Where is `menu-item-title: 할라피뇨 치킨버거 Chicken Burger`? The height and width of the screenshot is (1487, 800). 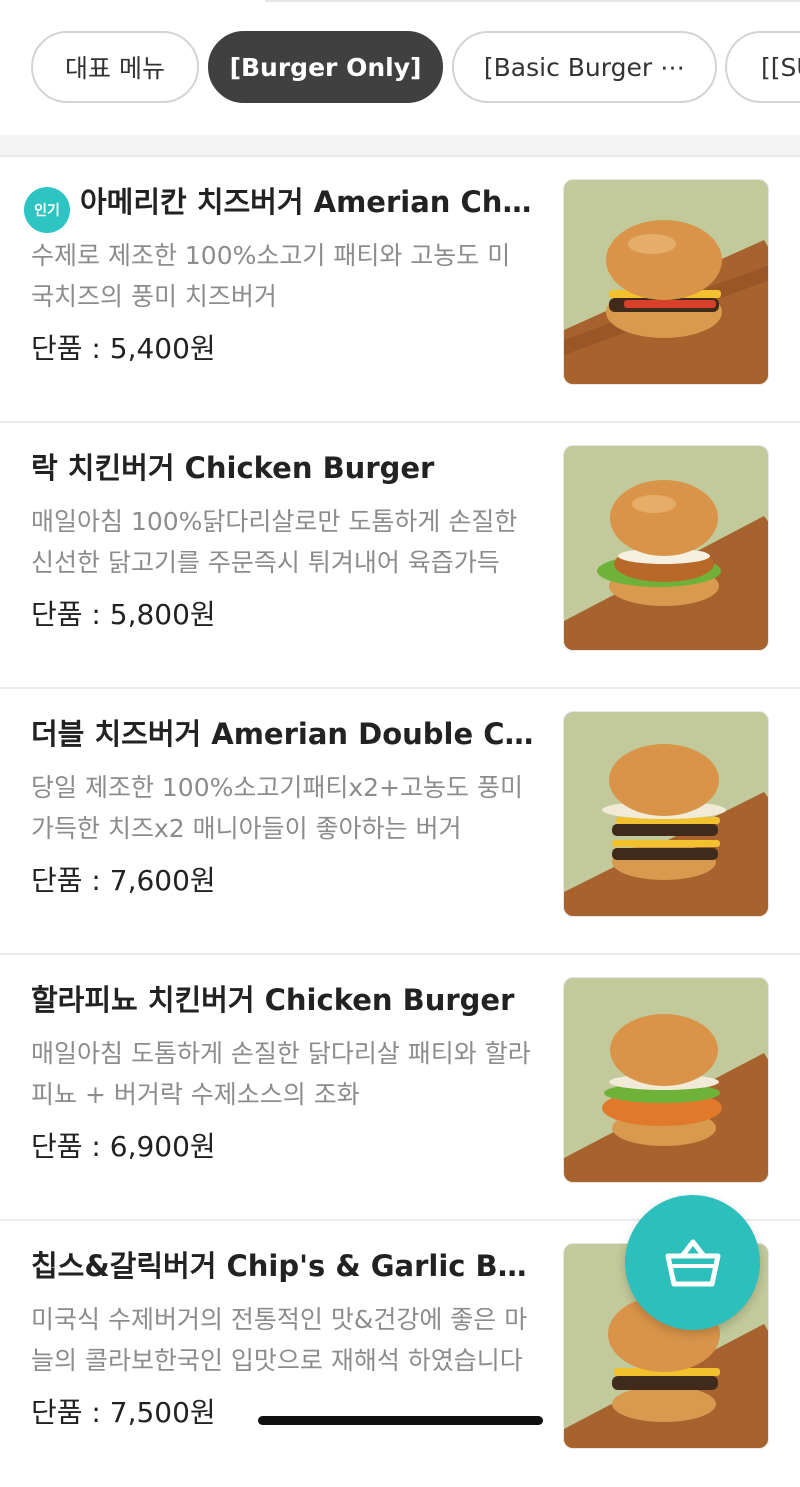
menu-item-title: 할라피뇨 치킨버거 Chicken Burger is located at coordinates (273, 1000).